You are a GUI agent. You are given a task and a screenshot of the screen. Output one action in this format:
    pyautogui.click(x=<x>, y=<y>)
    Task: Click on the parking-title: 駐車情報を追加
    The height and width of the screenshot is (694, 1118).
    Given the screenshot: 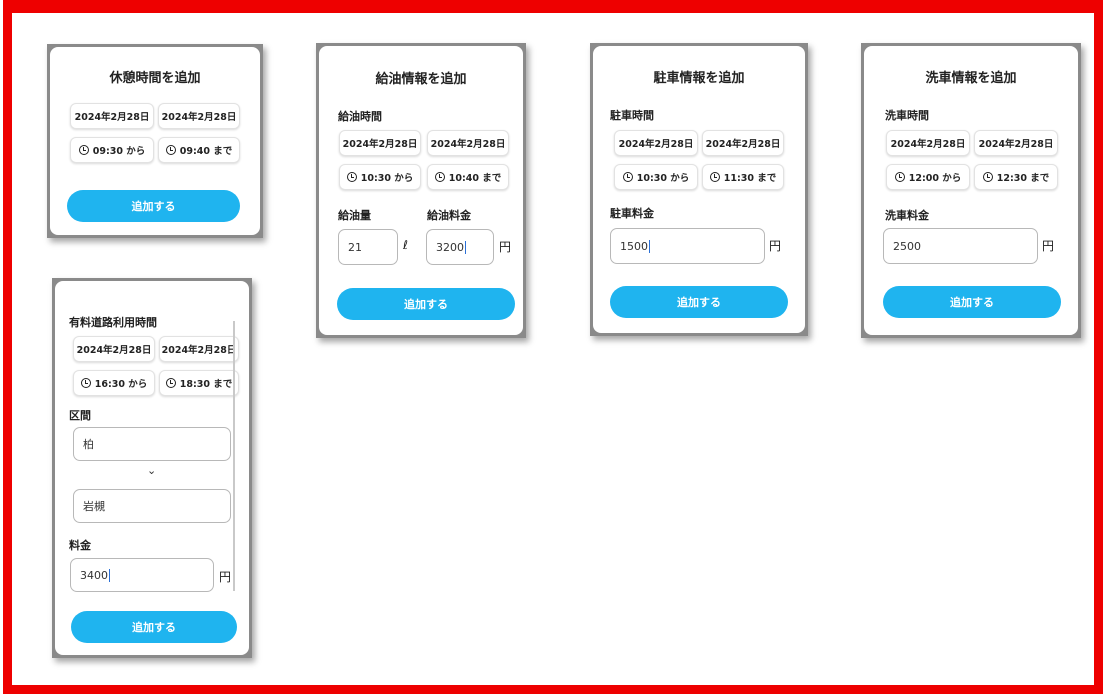 What is the action you would take?
    pyautogui.click(x=699, y=78)
    